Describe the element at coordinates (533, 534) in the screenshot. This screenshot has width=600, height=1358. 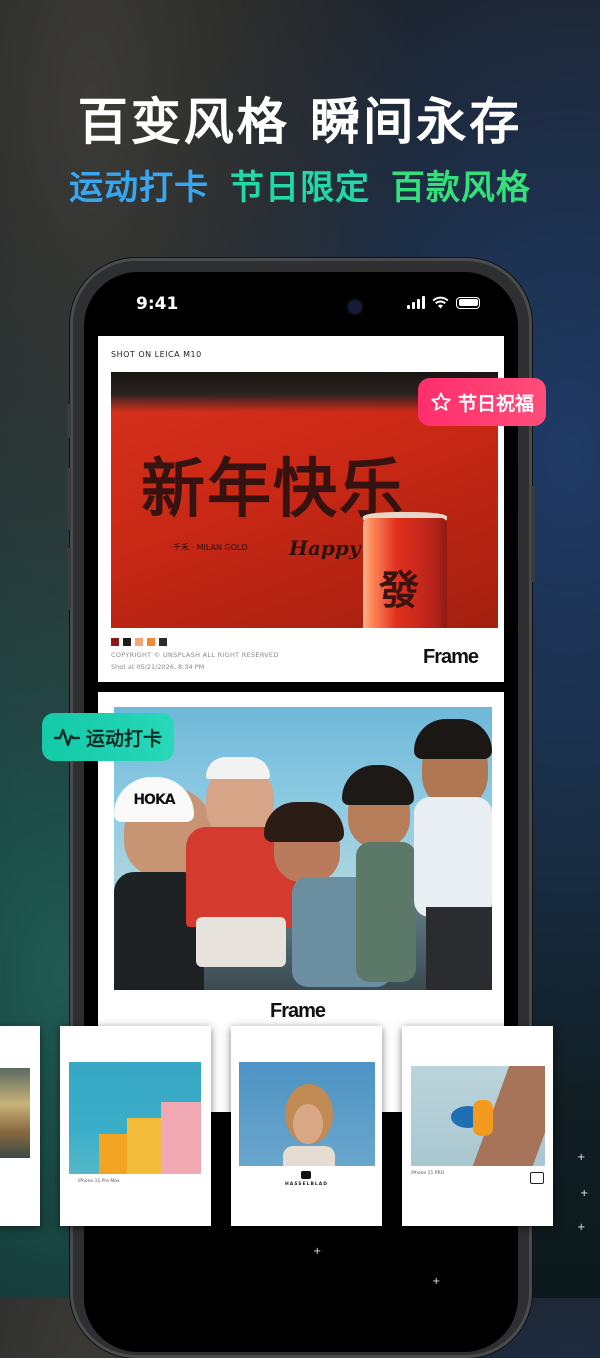
I see `phone-power-button` at that location.